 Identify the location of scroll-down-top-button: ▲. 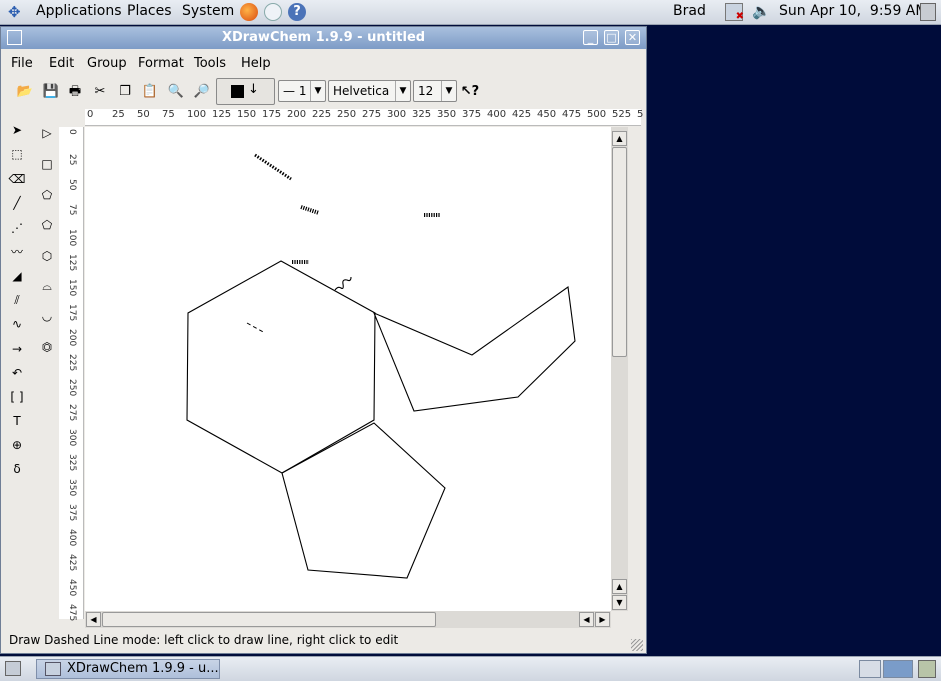
(619, 586).